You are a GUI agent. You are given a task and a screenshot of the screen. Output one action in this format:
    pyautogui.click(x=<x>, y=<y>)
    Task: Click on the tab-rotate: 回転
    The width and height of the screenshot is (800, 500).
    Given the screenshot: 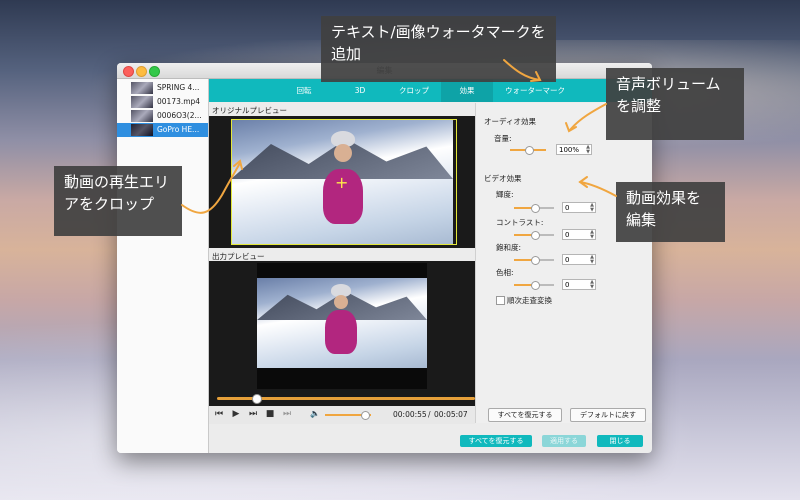 What is the action you would take?
    pyautogui.click(x=304, y=90)
    